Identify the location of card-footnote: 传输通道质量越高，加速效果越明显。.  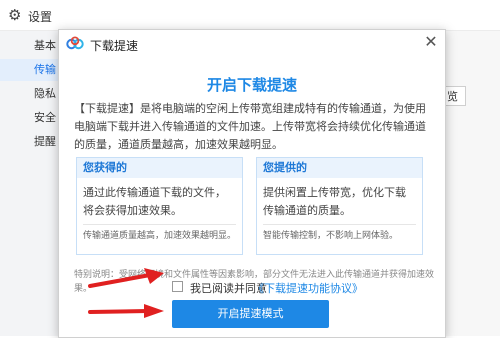
(160, 236).